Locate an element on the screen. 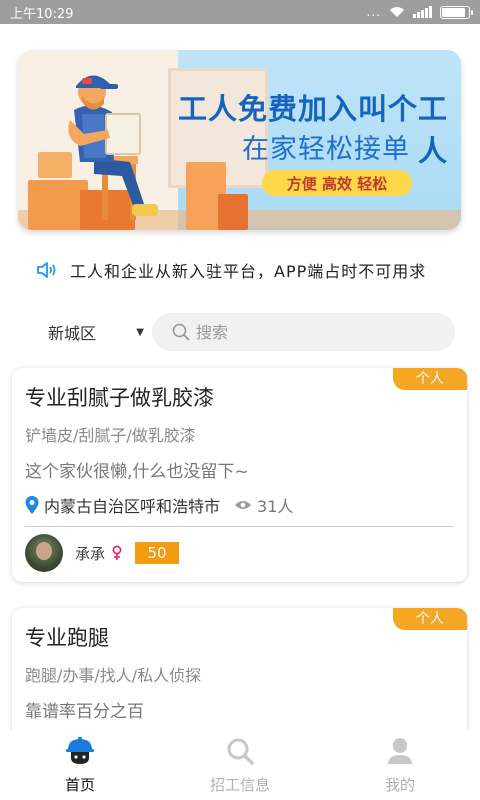 The height and width of the screenshot is (800, 480). card-title: 专业刮腻子做乳胶漆 is located at coordinates (119, 398).